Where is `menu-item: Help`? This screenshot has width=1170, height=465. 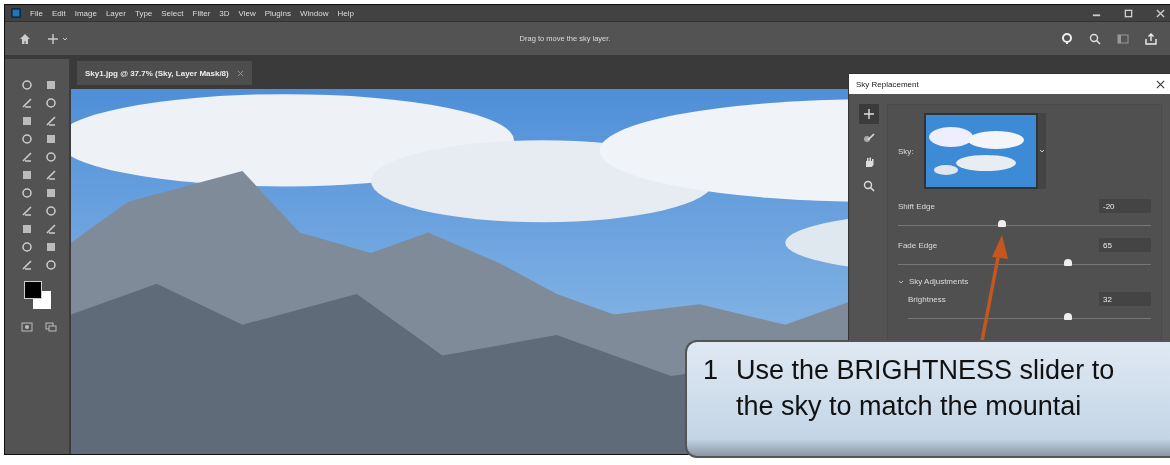 menu-item: Help is located at coordinates (345, 13).